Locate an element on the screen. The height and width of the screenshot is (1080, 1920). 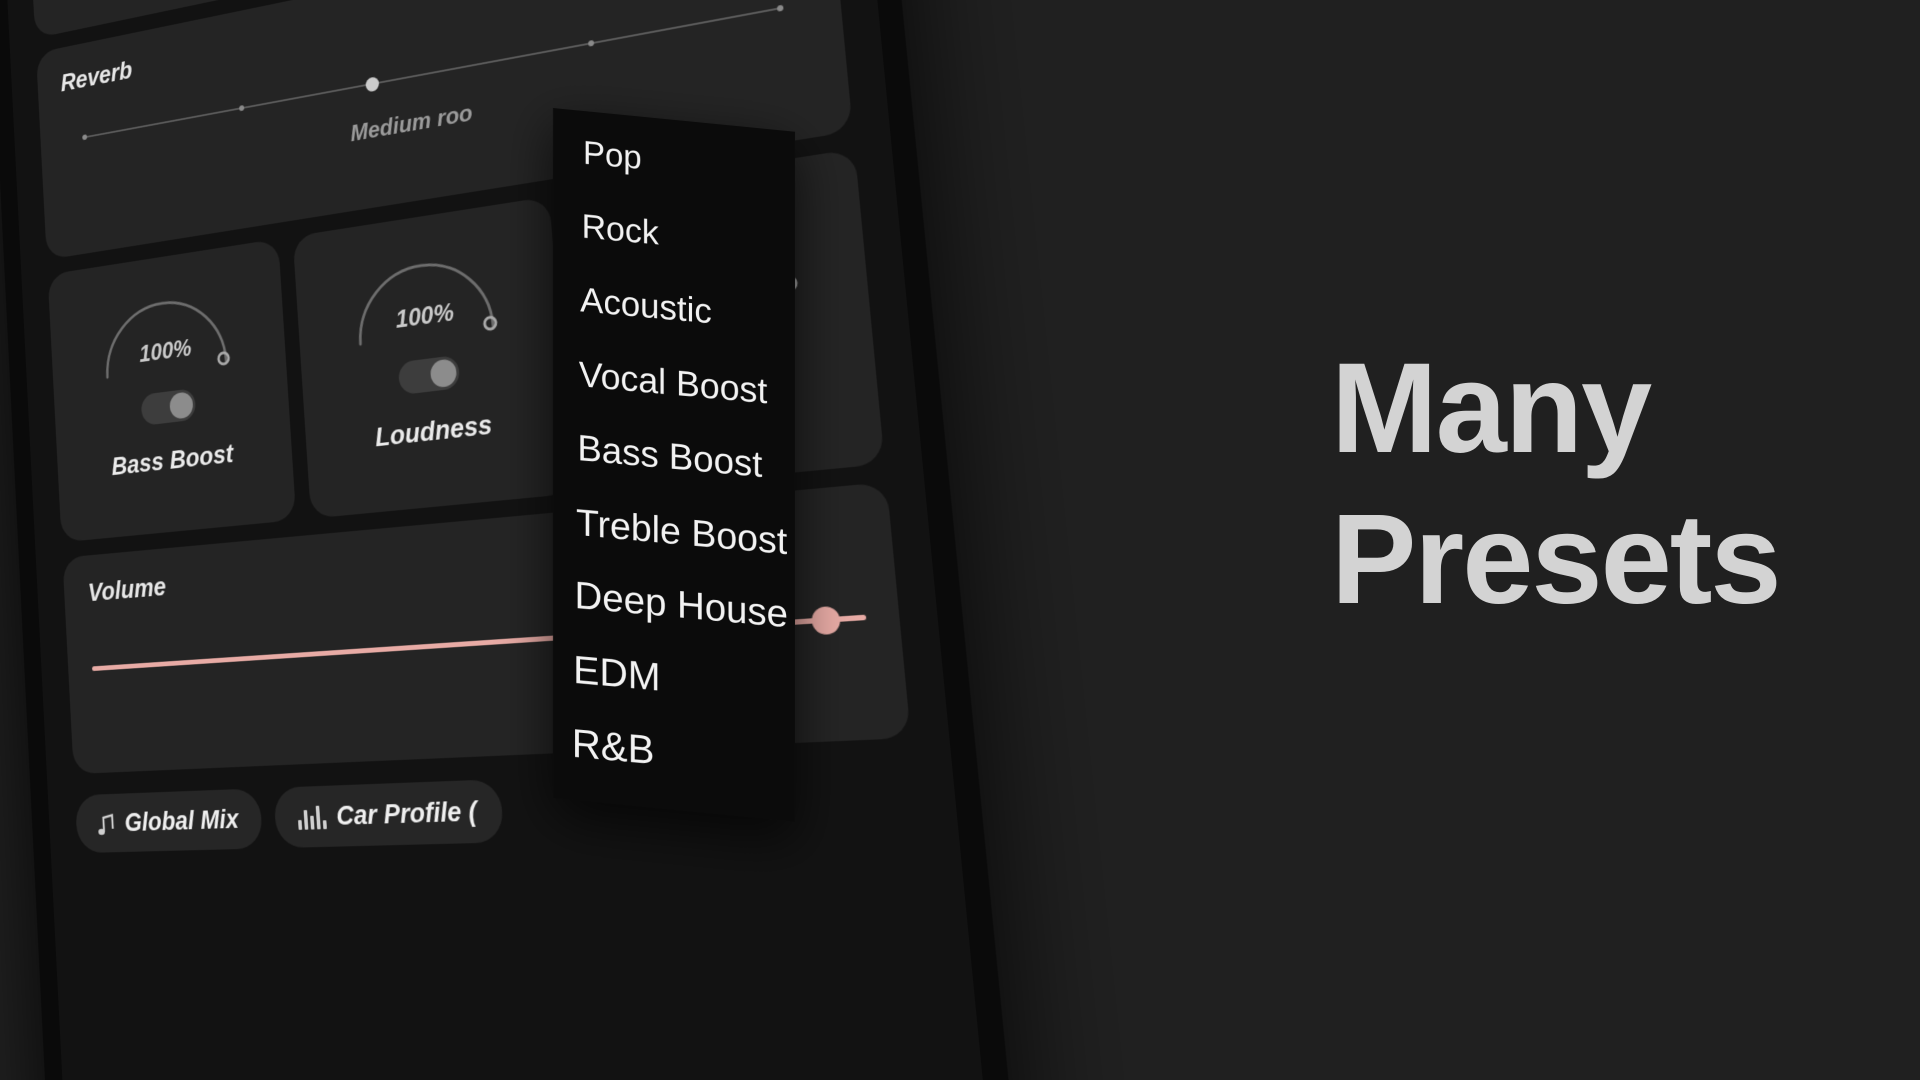
tab-global-mix-label: Global Mix is located at coordinates (181, 820).